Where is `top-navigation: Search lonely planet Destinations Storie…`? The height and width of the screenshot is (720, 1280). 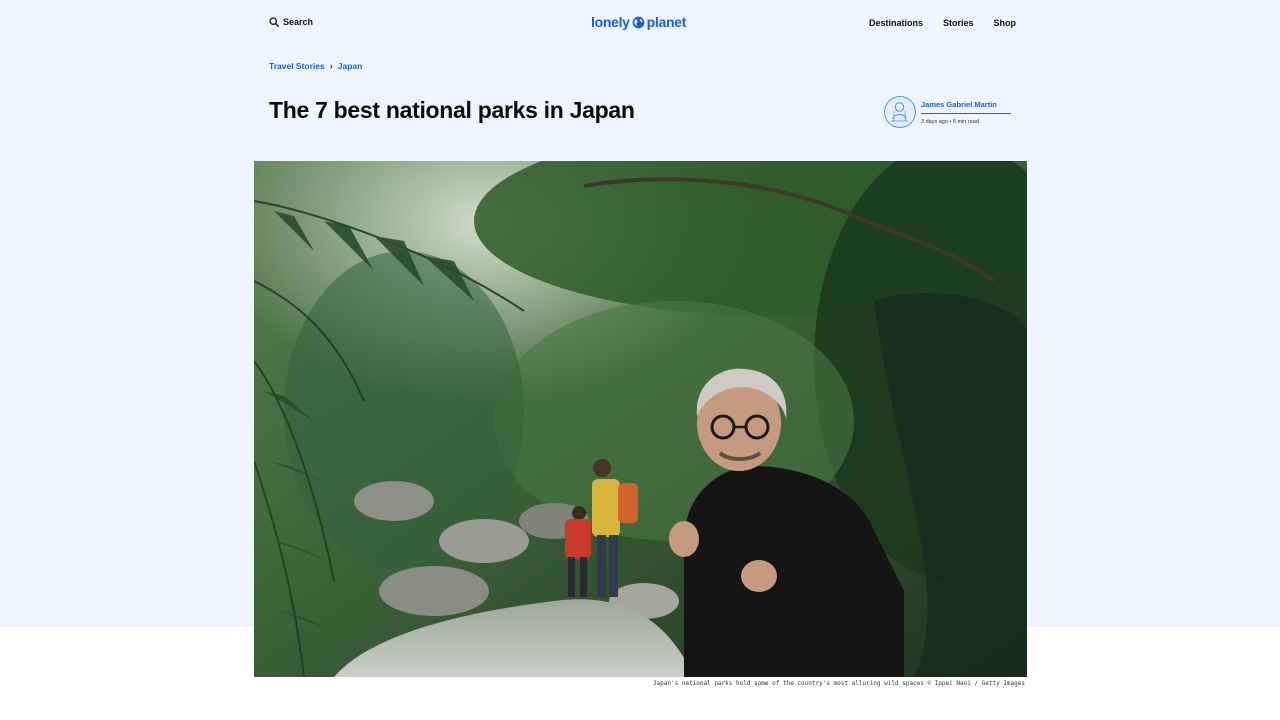 top-navigation: Search lonely planet Destinations Storie… is located at coordinates (640, 24).